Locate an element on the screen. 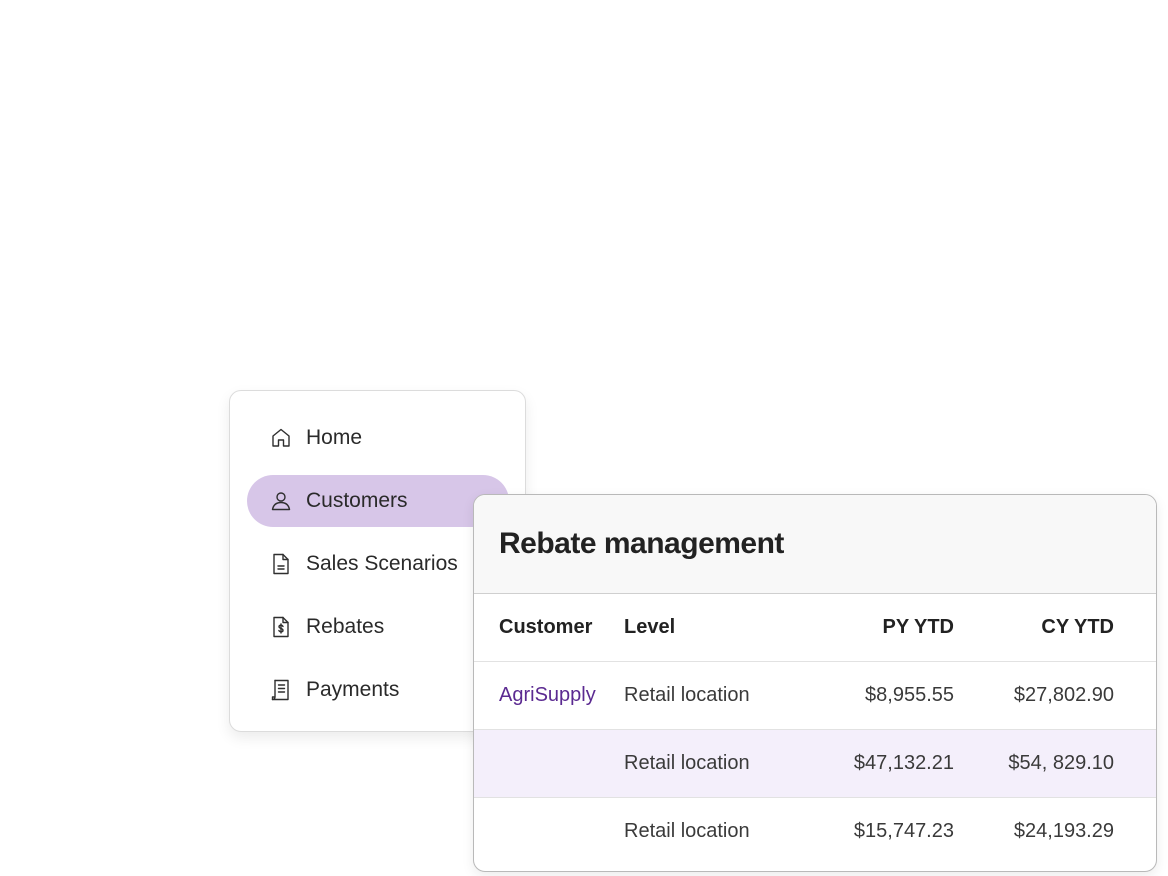  home-icon is located at coordinates (281, 438).